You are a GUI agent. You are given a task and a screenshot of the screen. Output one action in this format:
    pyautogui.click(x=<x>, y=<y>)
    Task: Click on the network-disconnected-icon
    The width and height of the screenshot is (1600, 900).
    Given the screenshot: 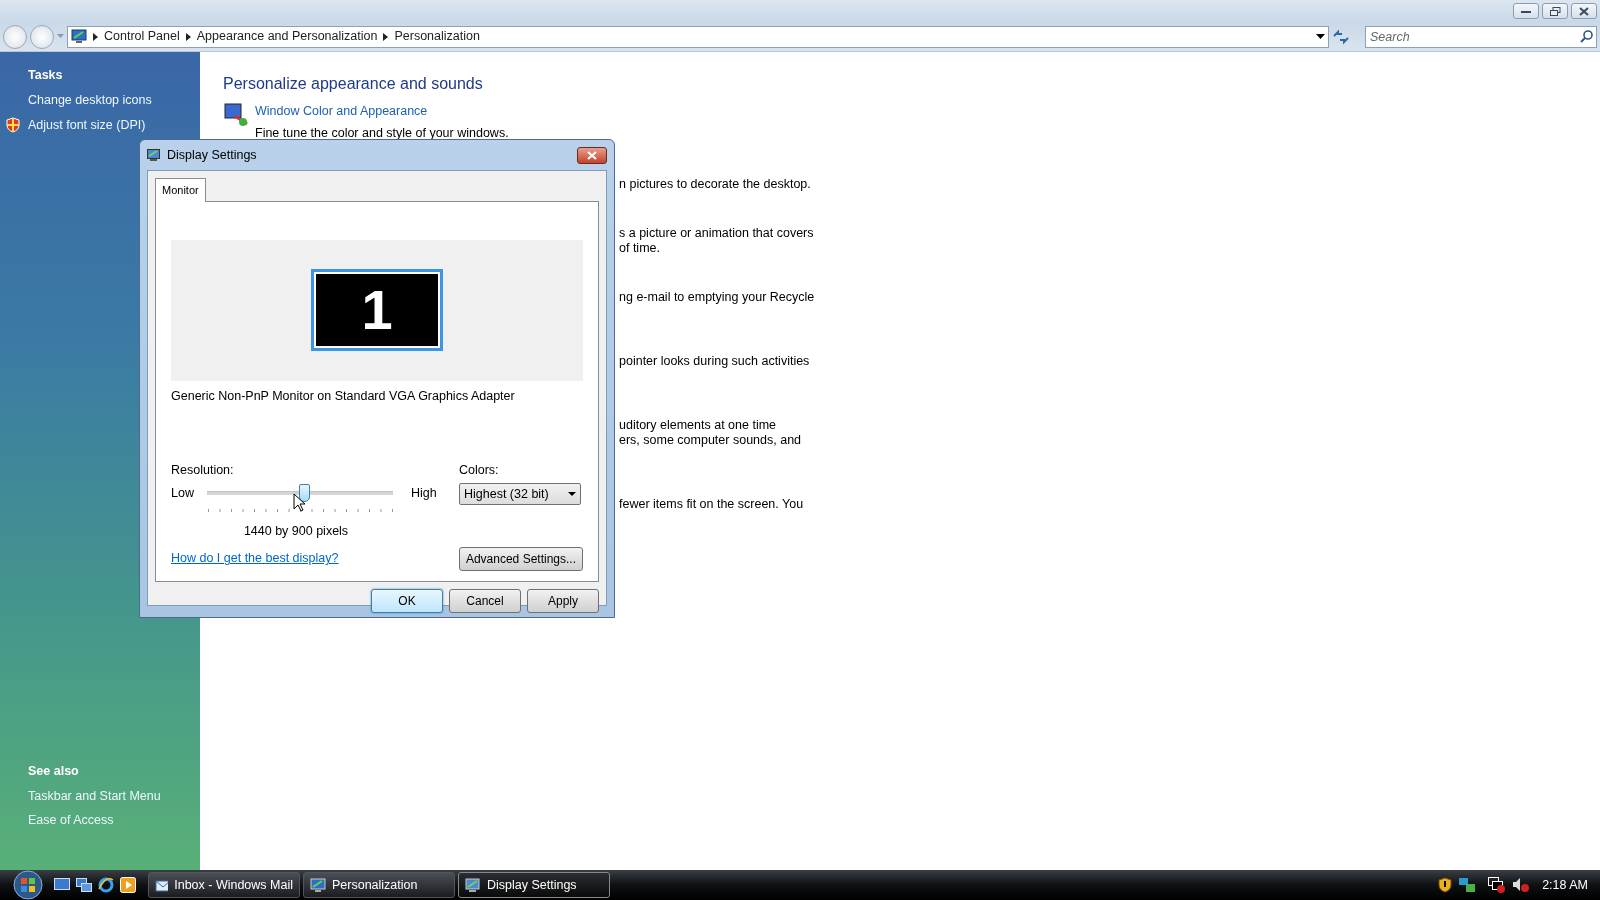 What is the action you would take?
    pyautogui.click(x=1497, y=885)
    